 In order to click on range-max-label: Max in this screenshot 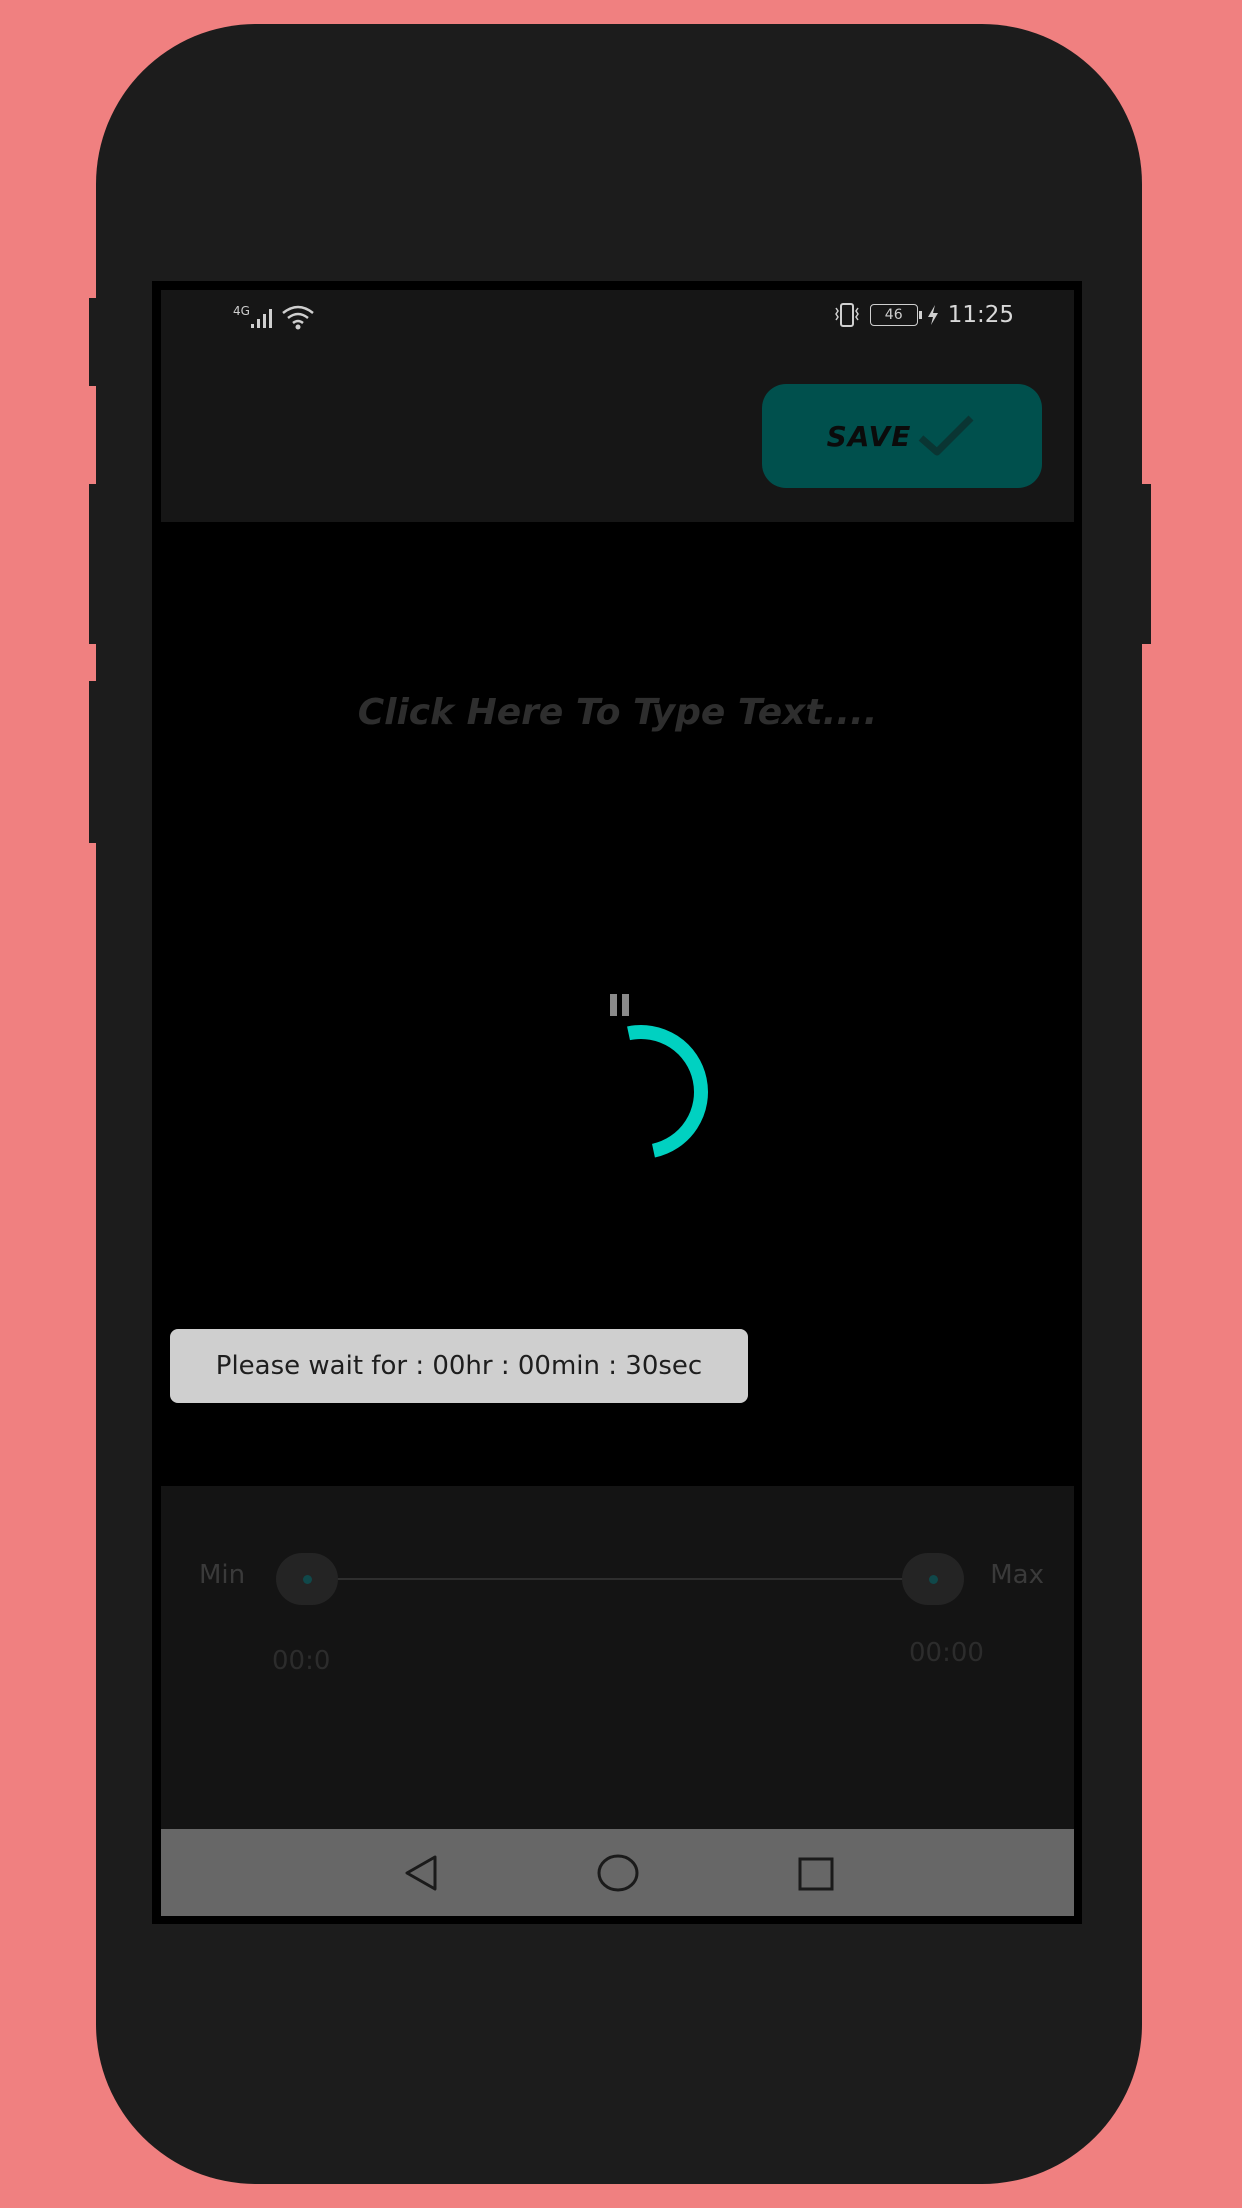, I will do `click(1017, 1575)`.